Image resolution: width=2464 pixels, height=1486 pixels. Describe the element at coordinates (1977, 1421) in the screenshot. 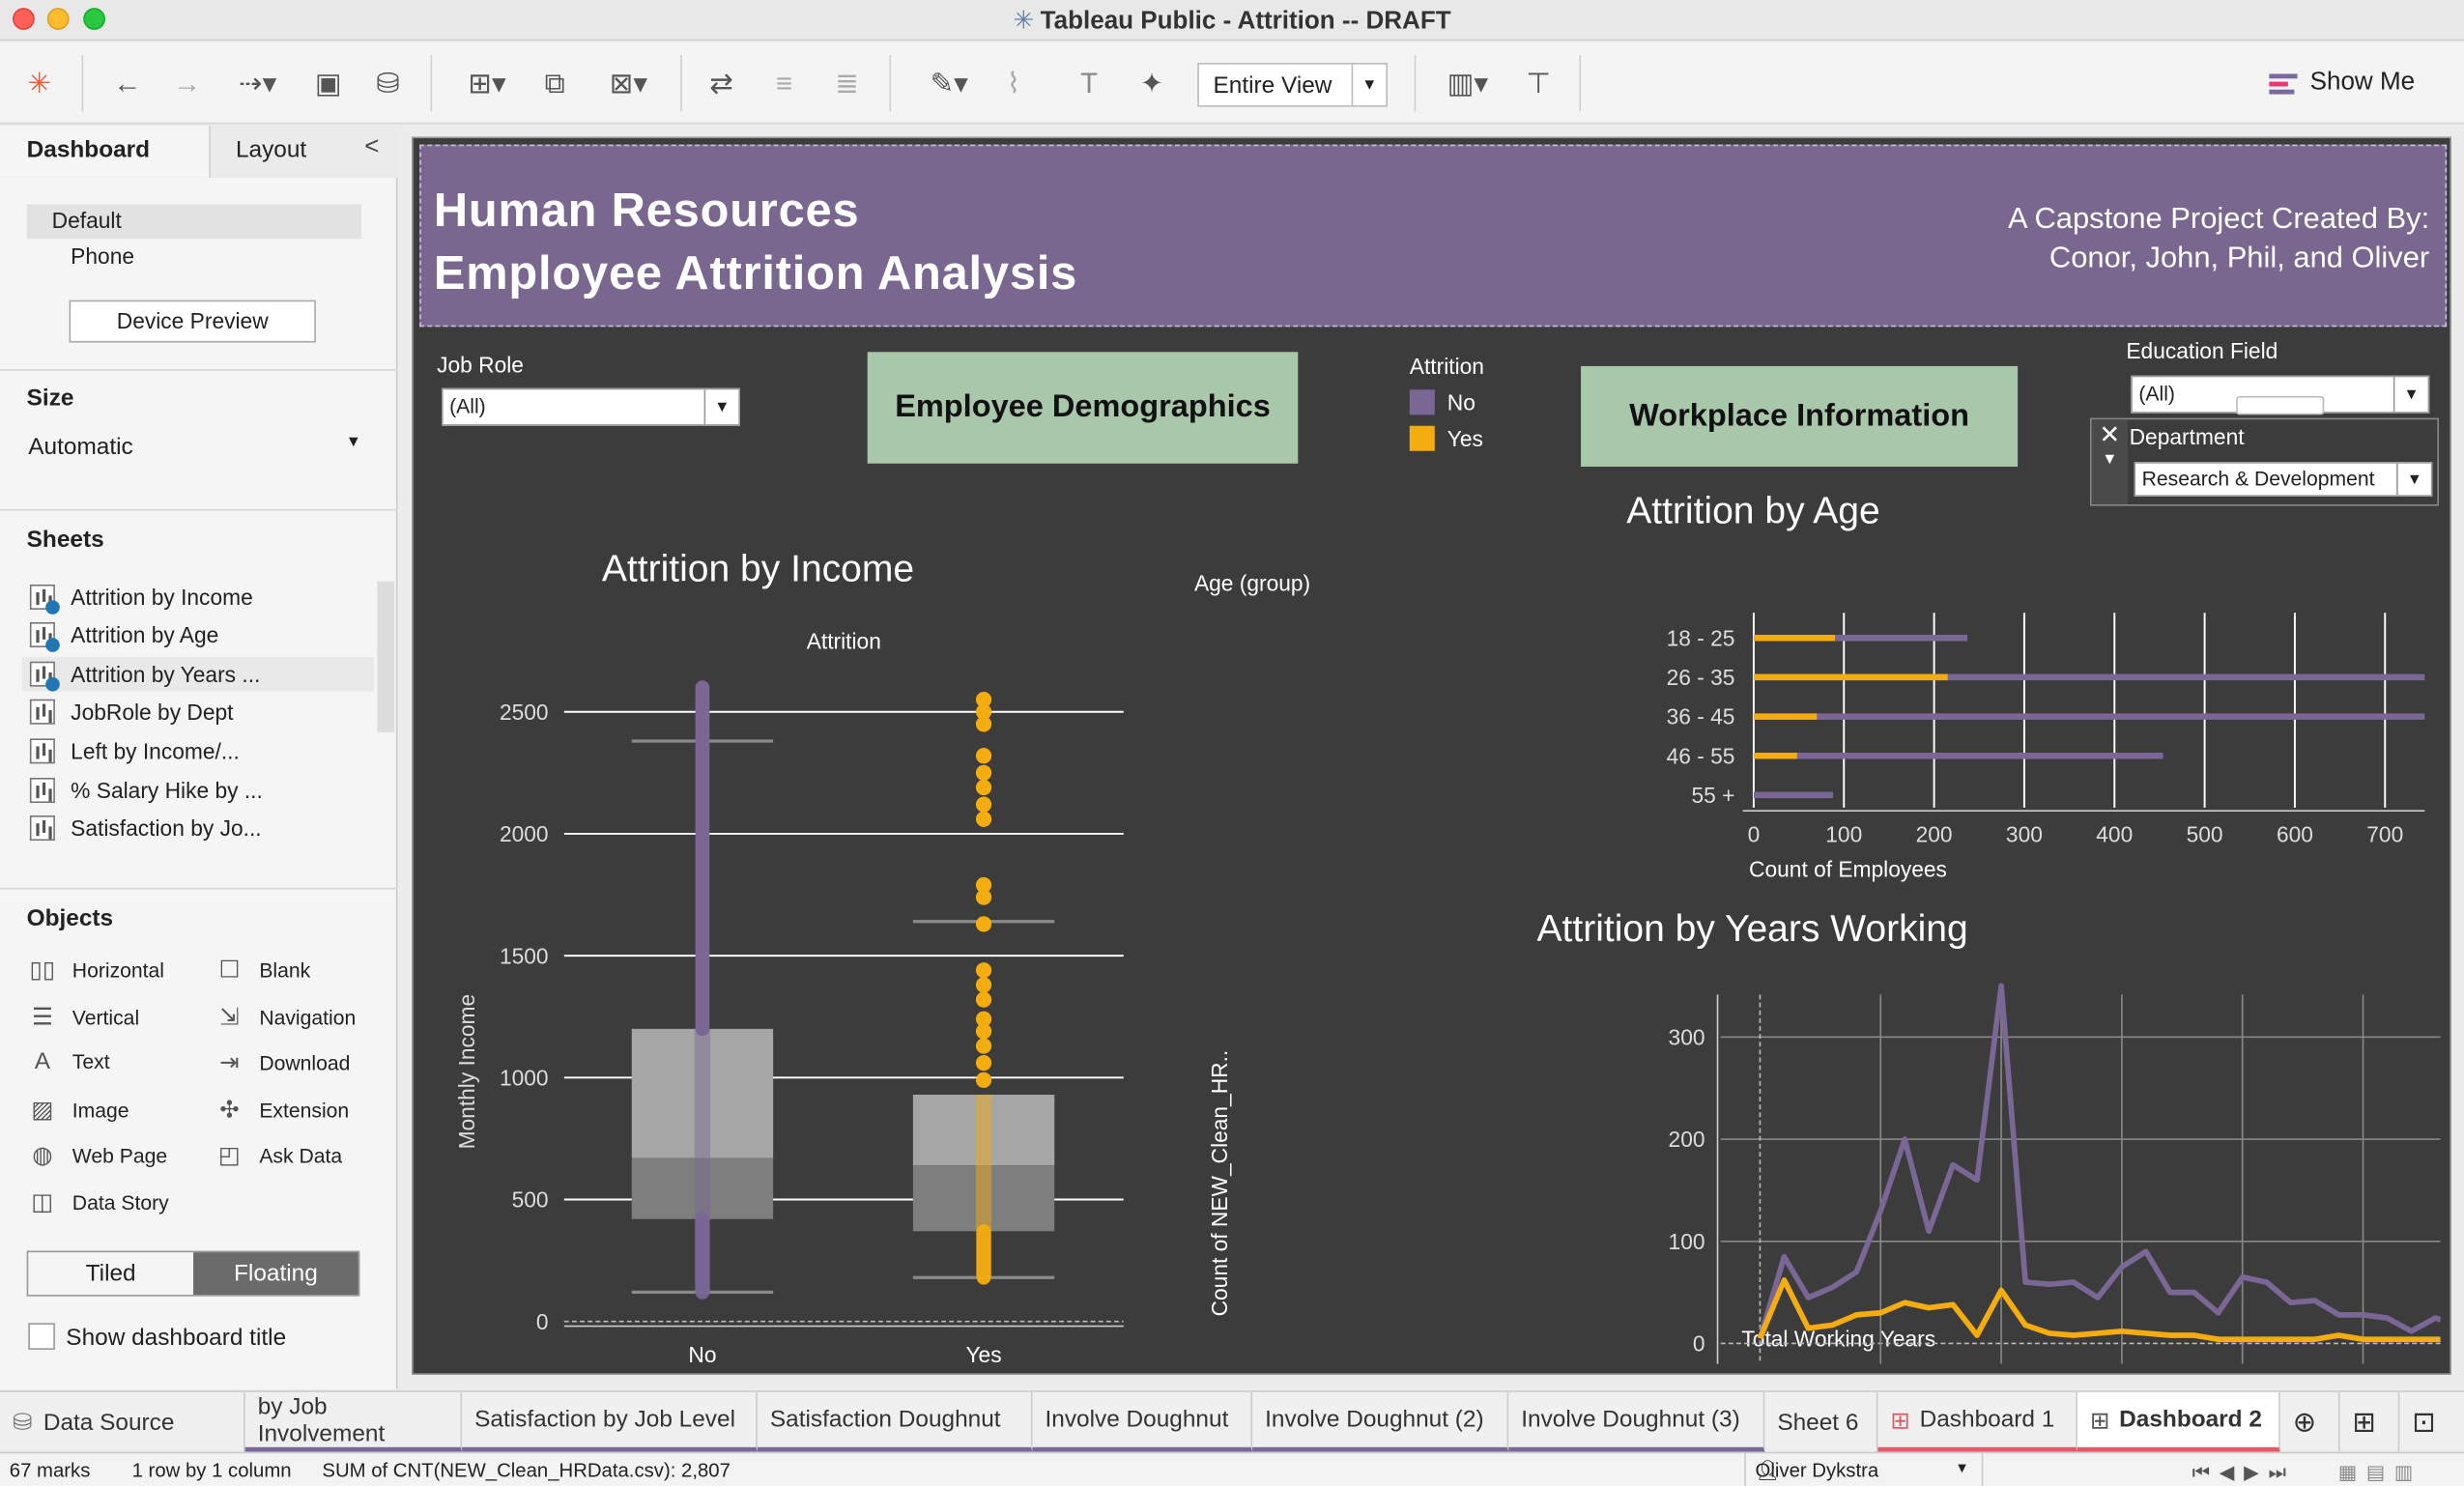

I see `tab-dashboard-1: ⊞ Dashboard 1` at that location.